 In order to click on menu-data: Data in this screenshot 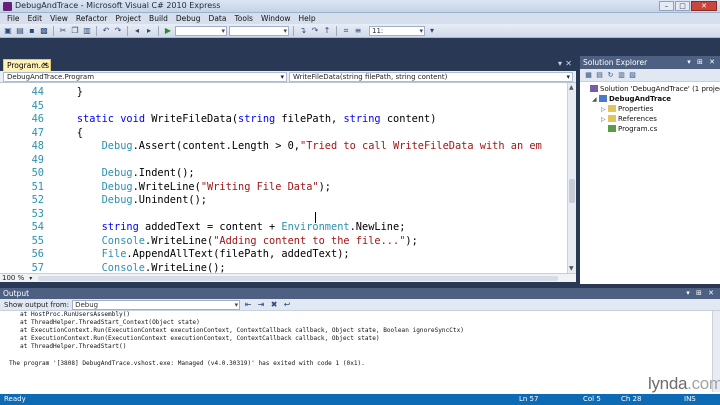, I will do `click(218, 18)`.